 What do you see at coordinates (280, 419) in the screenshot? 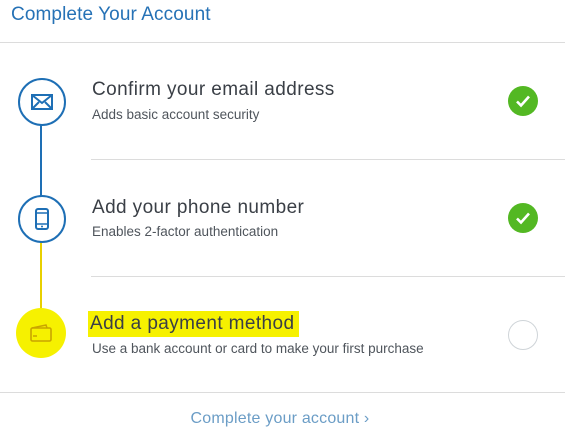
I see `complete-account-link: Complete your account ›` at bounding box center [280, 419].